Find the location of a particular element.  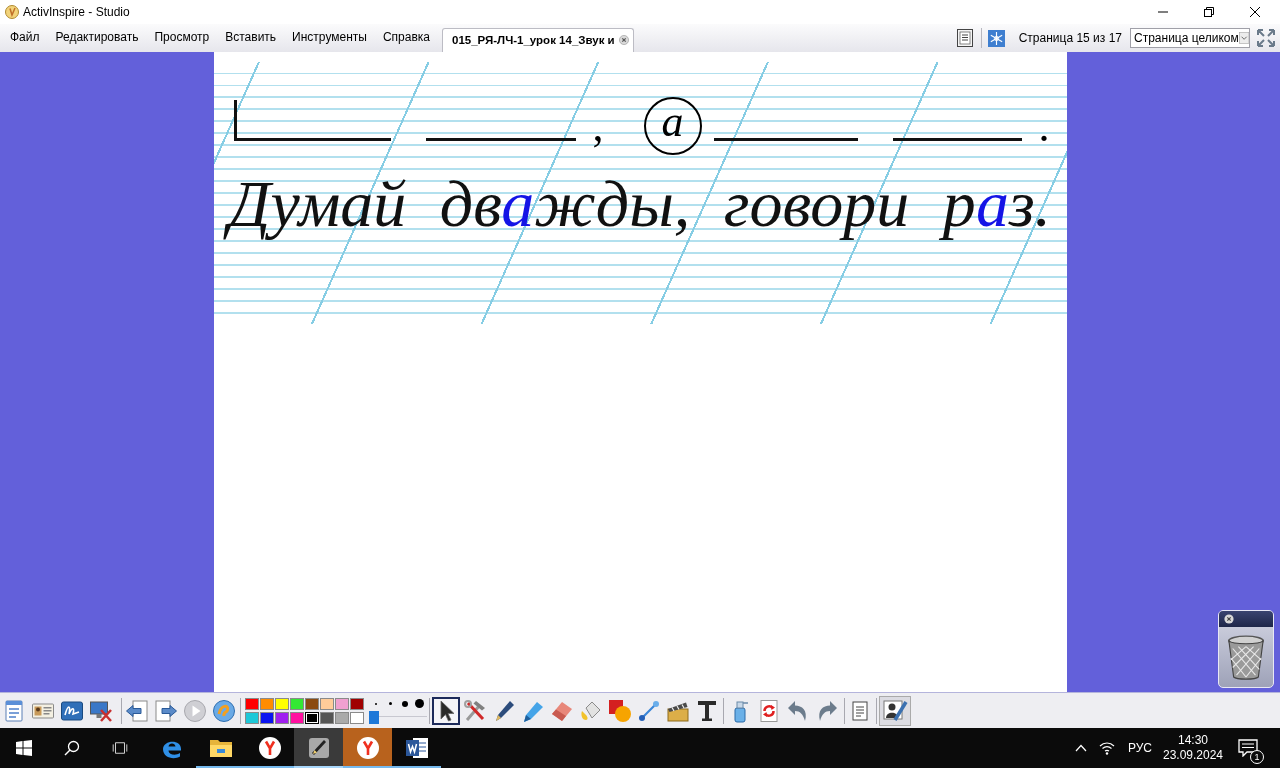

pen-board-icon is located at coordinates (318, 748).